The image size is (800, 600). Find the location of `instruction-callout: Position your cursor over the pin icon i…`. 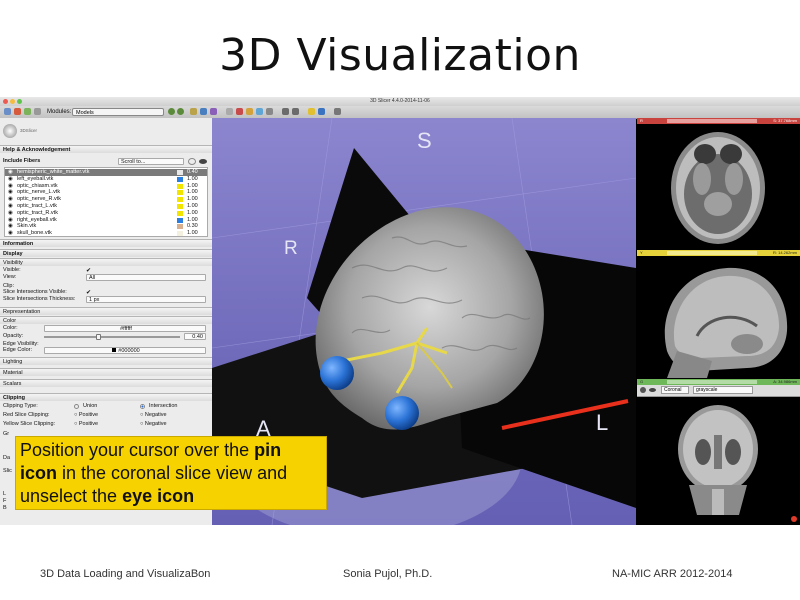

instruction-callout: Position your cursor over the pin icon i… is located at coordinates (171, 473).